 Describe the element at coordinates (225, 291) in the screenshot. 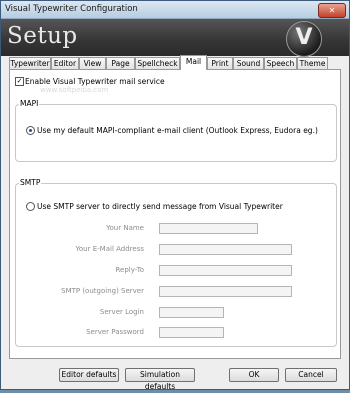

I see `smtp-server-field` at that location.